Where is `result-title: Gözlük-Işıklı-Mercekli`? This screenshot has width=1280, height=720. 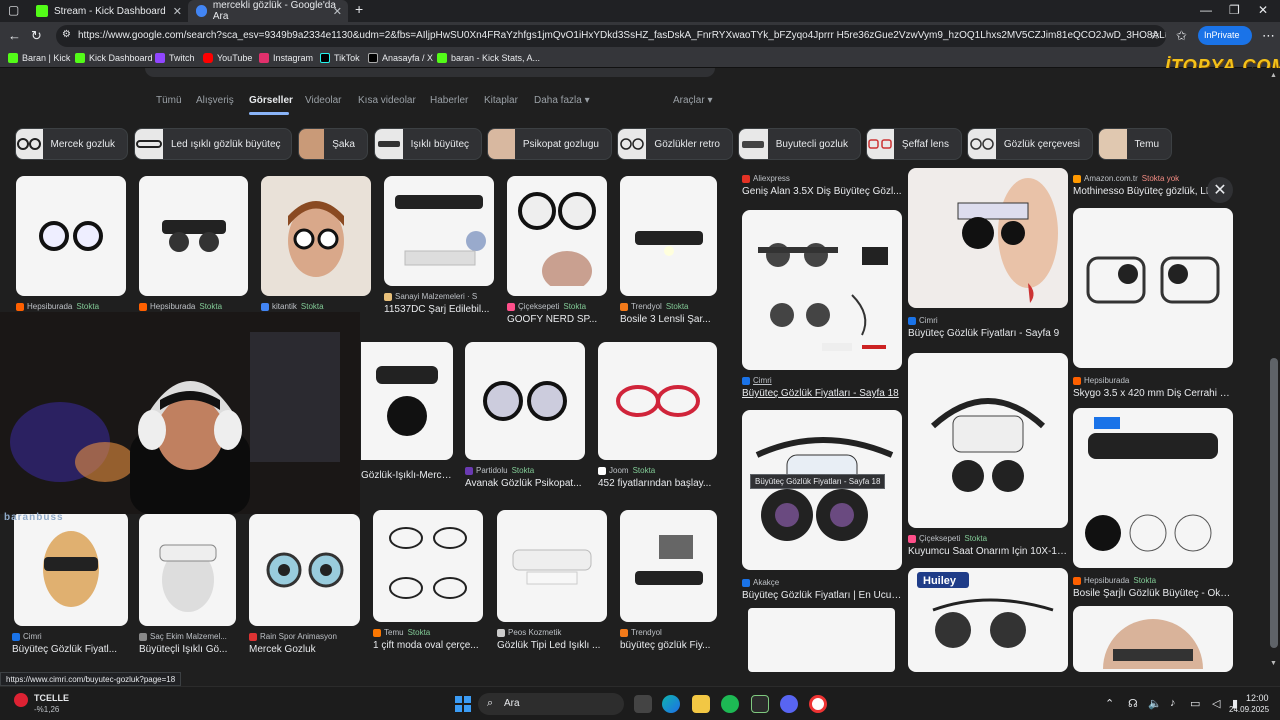 result-title: Gözlük-Işıklı-Mercekli is located at coordinates (407, 475).